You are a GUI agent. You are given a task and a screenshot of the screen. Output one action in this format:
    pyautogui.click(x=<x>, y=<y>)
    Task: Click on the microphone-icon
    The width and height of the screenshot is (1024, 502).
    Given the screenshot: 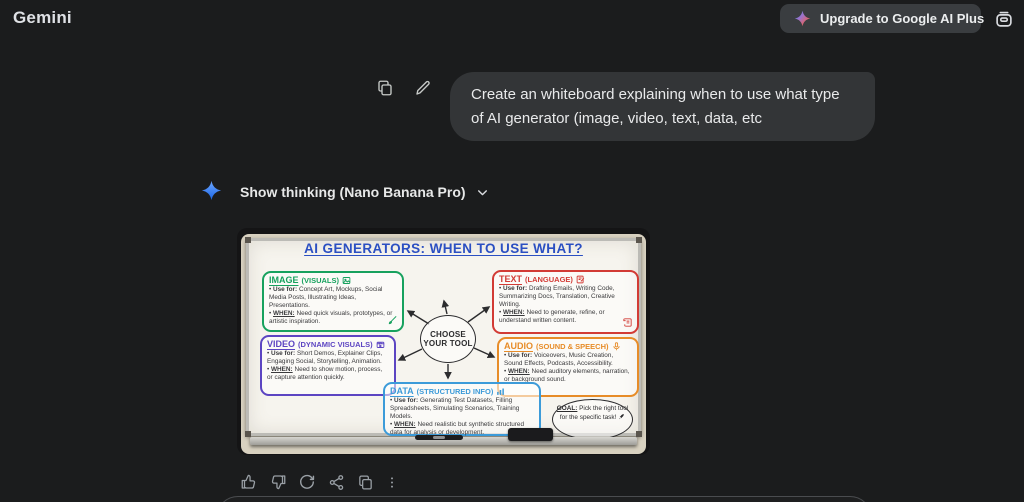 What is the action you would take?
    pyautogui.click(x=616, y=346)
    